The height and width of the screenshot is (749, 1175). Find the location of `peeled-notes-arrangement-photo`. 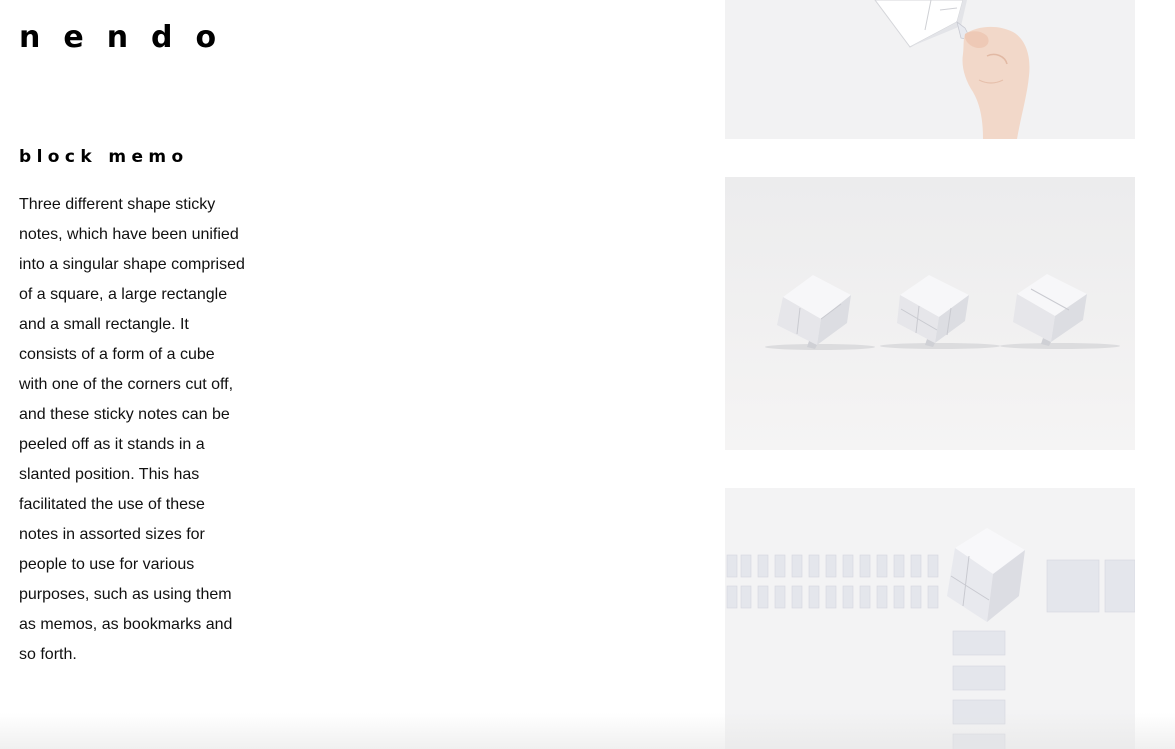

peeled-notes-arrangement-photo is located at coordinates (930, 618).